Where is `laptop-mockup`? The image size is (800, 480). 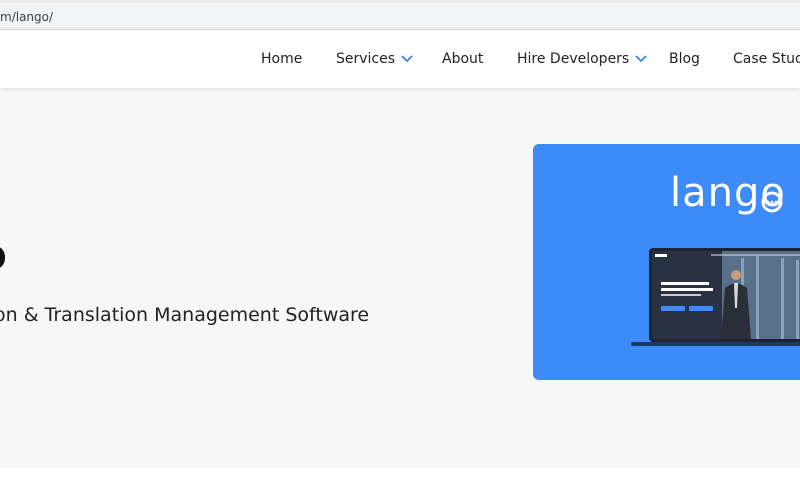
laptop-mockup is located at coordinates (715, 297).